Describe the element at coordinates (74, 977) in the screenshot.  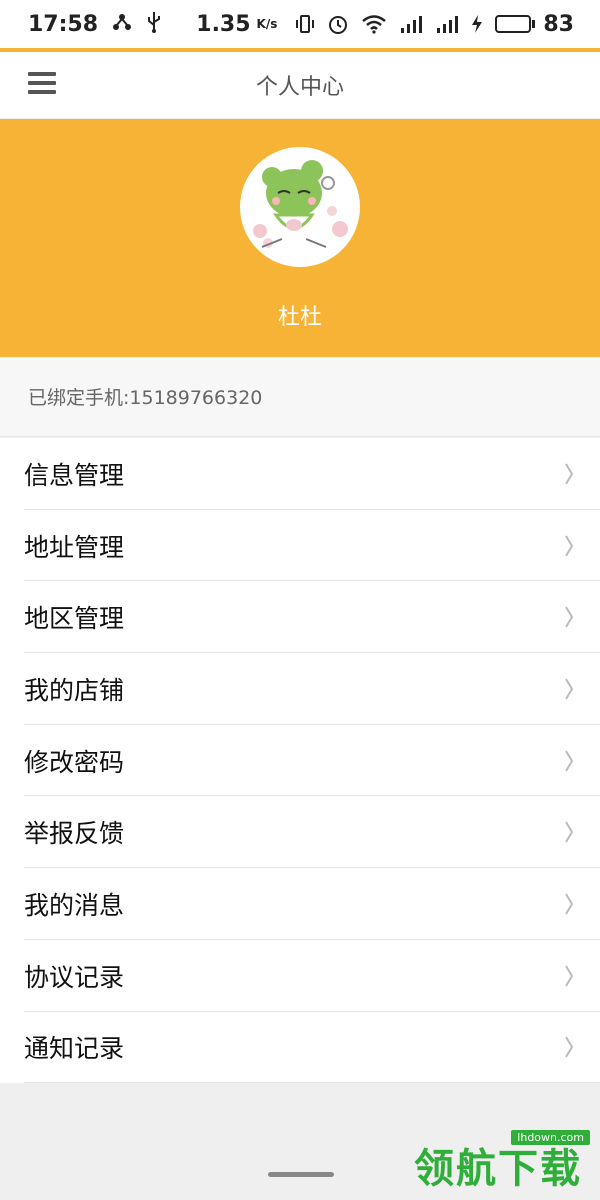
I see `menu-item-label: 协议记录` at that location.